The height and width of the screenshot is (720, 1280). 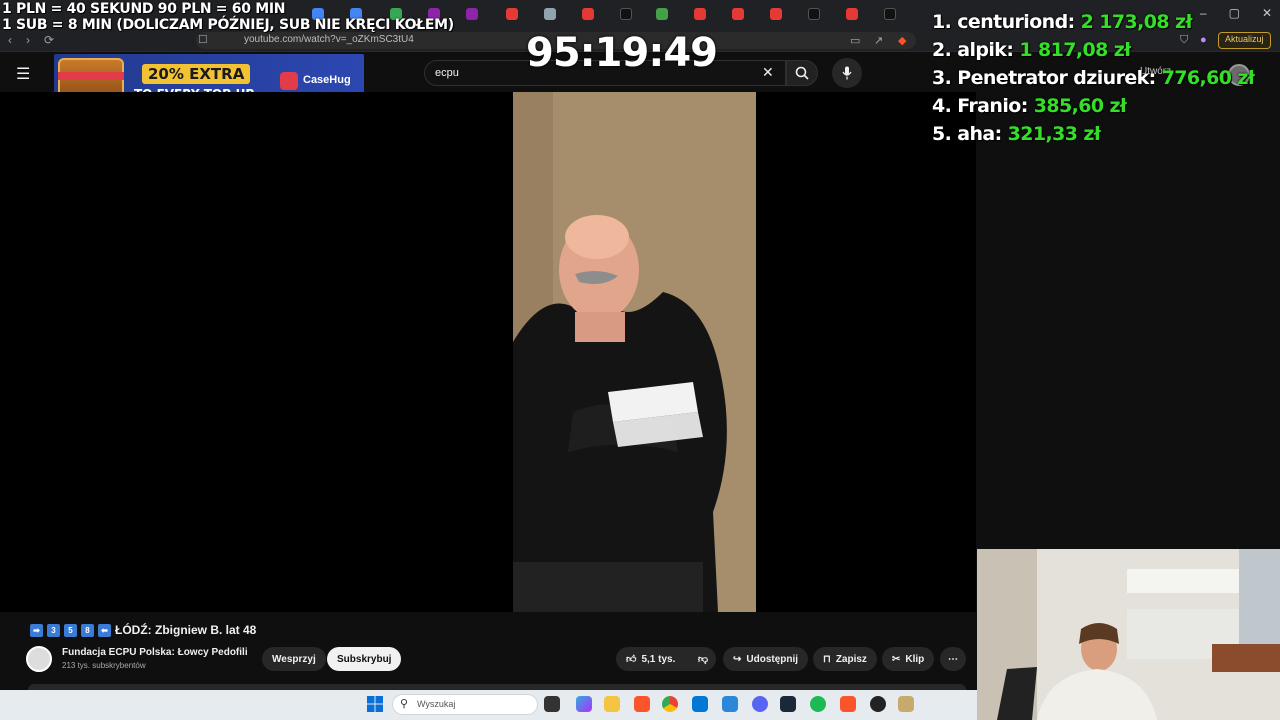 What do you see at coordinates (980, 106) in the screenshot?
I see `donor-name: 4. Franio:` at bounding box center [980, 106].